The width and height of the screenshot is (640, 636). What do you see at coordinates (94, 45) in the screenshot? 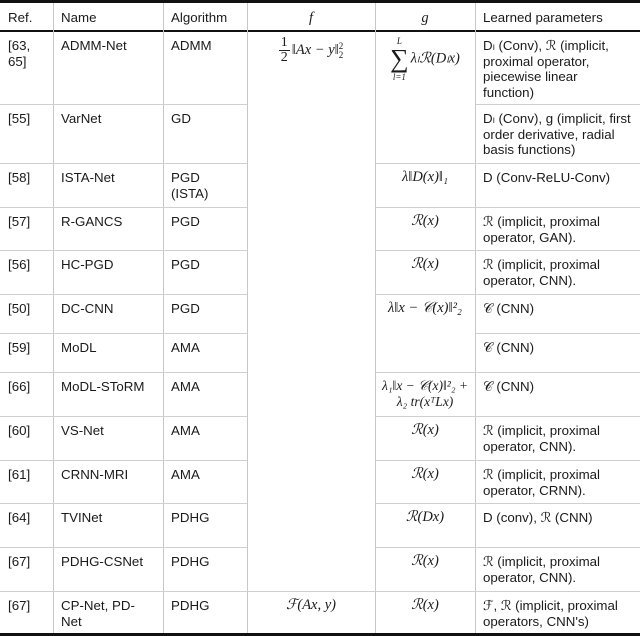
I see `row-name: ADMM-Net` at bounding box center [94, 45].